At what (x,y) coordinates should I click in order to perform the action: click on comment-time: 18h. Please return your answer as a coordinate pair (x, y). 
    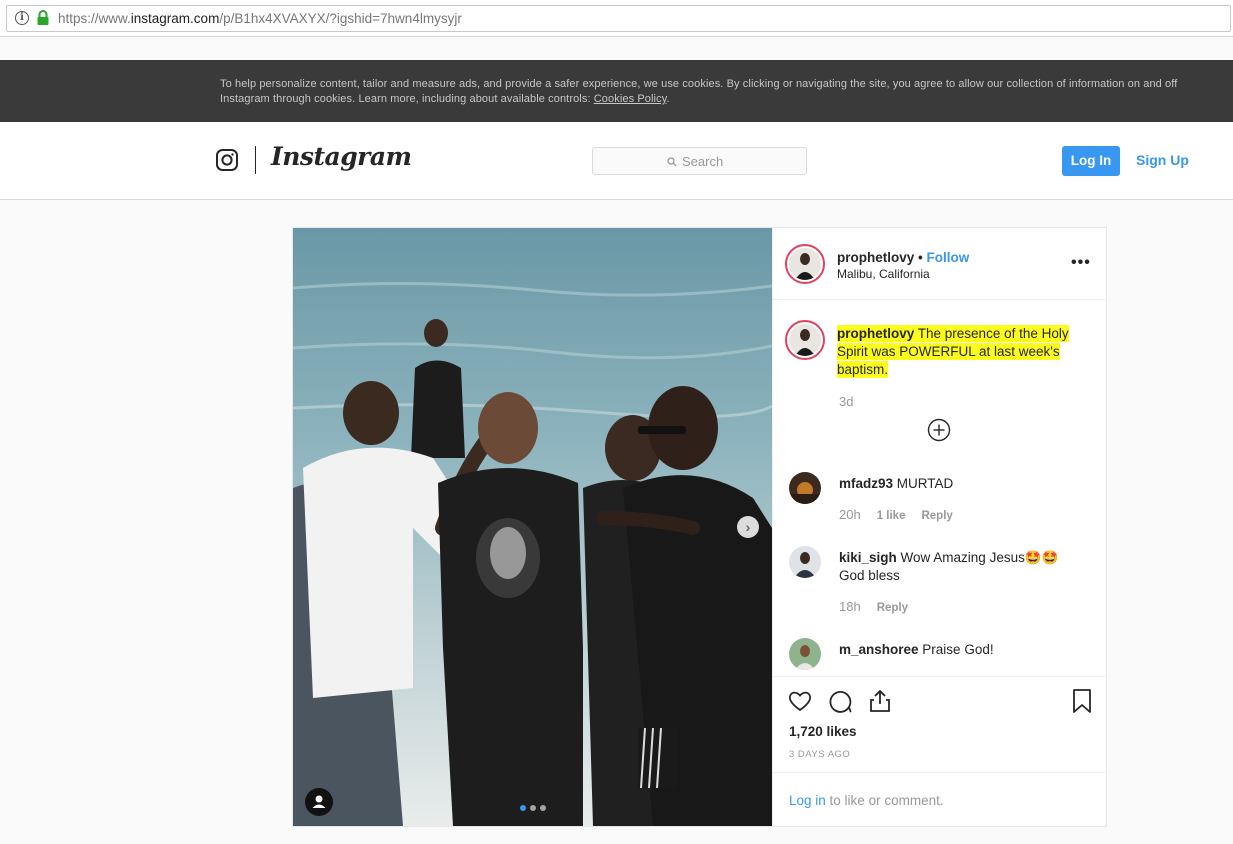
    Looking at the image, I should click on (850, 606).